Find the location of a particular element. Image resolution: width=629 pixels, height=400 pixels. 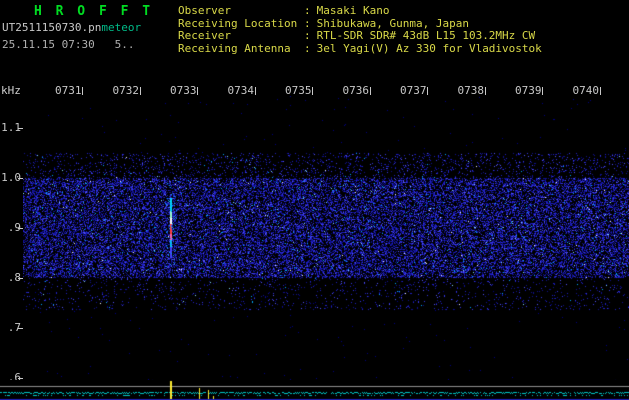

datetime-line: 25.11.15 07:30 5.. is located at coordinates (68, 44).